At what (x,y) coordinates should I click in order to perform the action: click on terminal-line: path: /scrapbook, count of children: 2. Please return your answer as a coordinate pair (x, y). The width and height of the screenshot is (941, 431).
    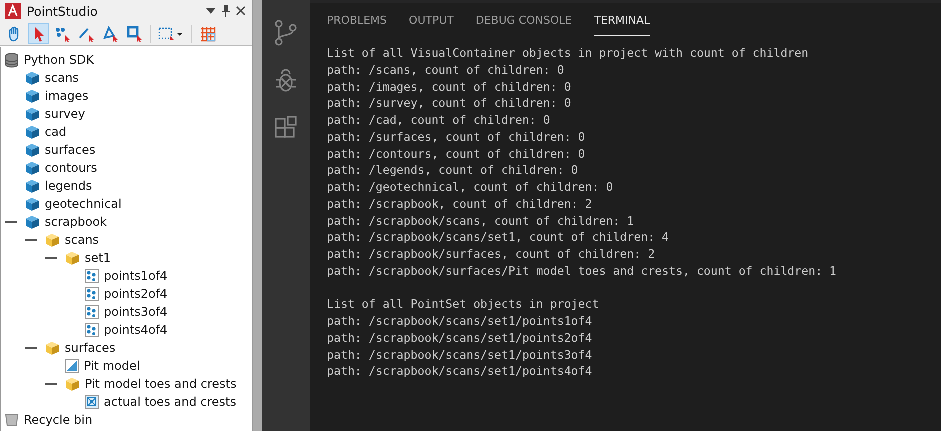
    Looking at the image, I should click on (460, 204).